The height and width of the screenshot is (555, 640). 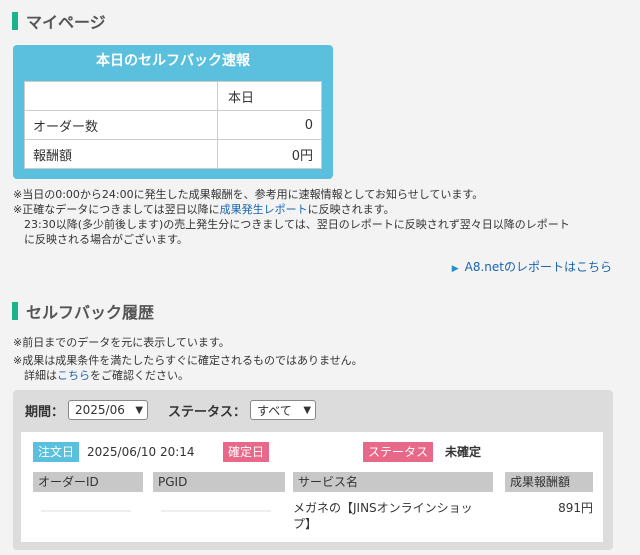 What do you see at coordinates (45, 412) in the screenshot?
I see `period-label: 期間：` at bounding box center [45, 412].